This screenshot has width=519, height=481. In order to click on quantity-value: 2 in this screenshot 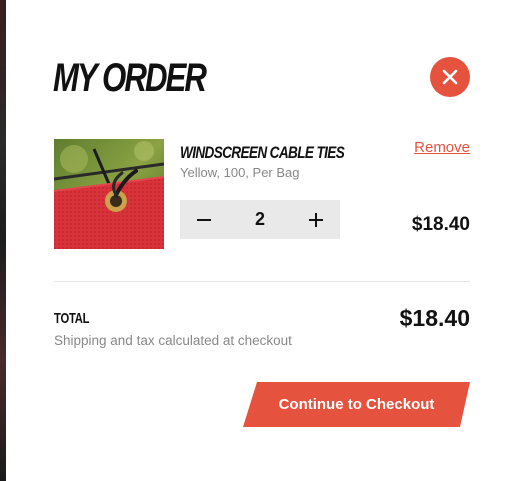, I will do `click(260, 219)`.